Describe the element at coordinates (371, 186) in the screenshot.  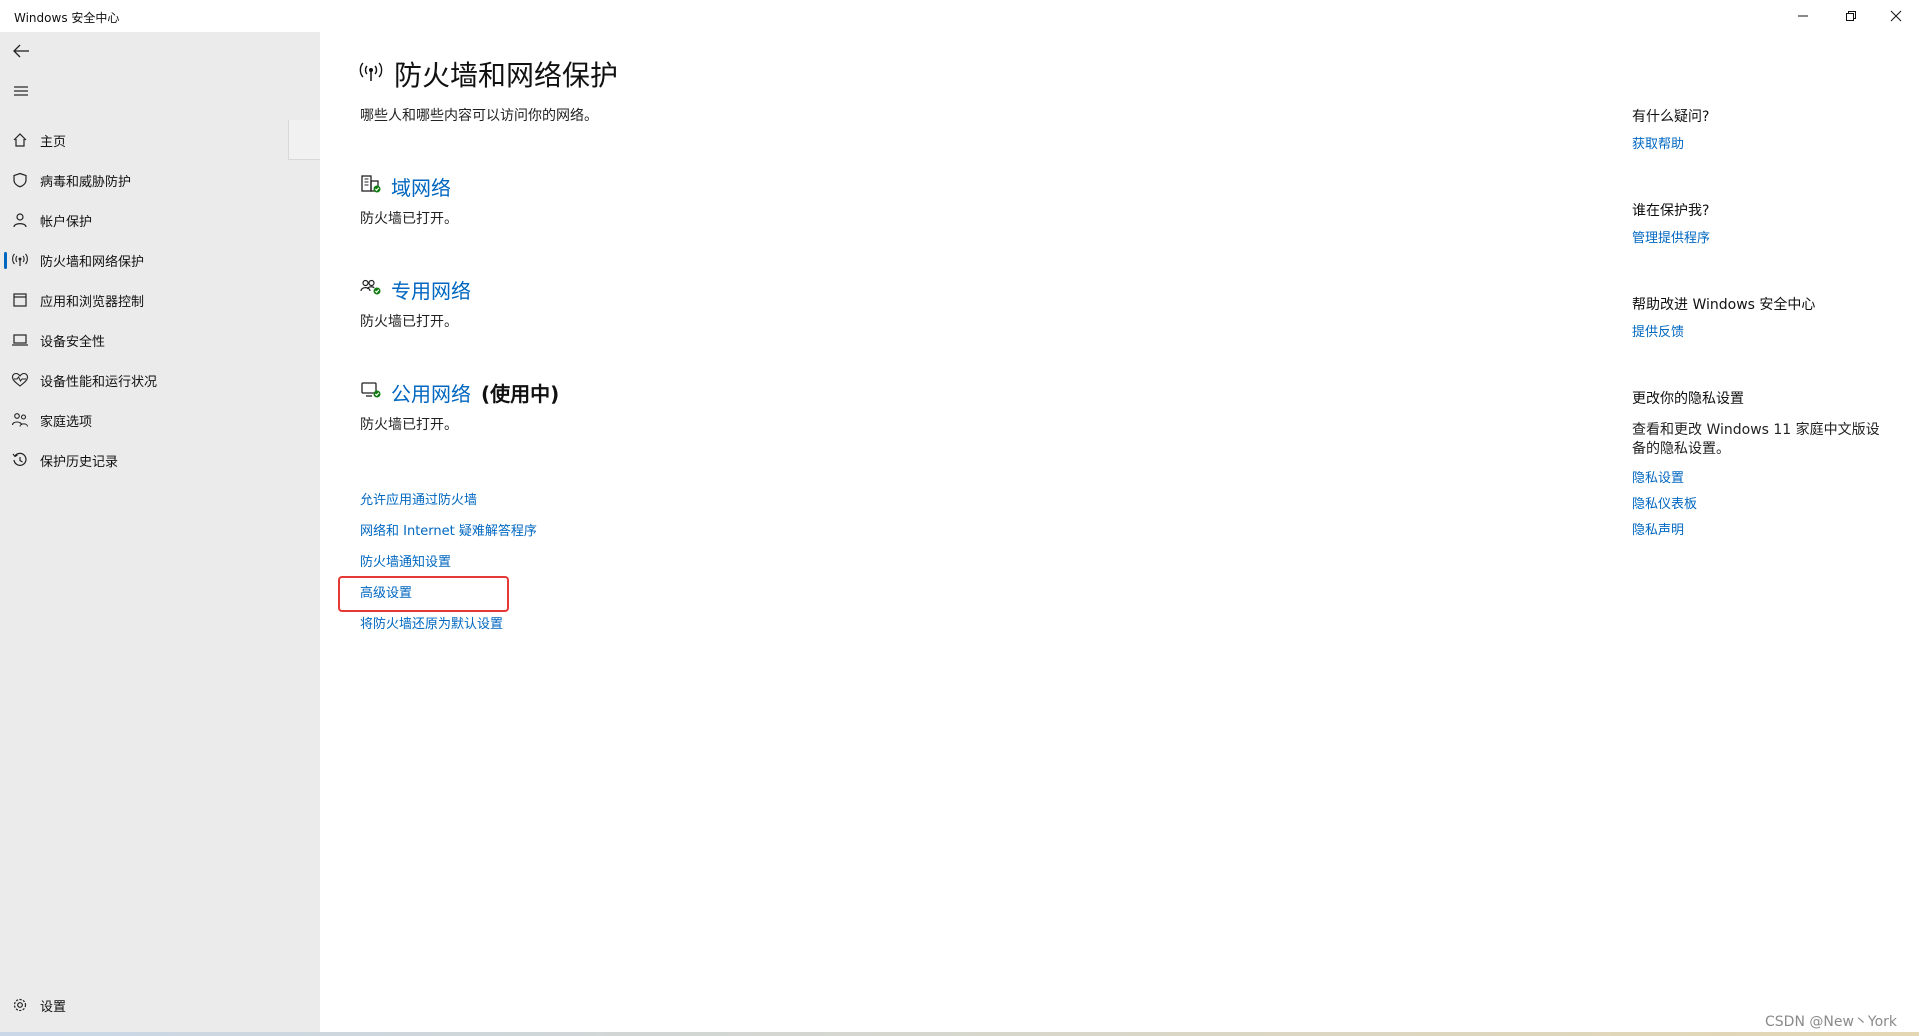
I see `domain-network-icon` at that location.